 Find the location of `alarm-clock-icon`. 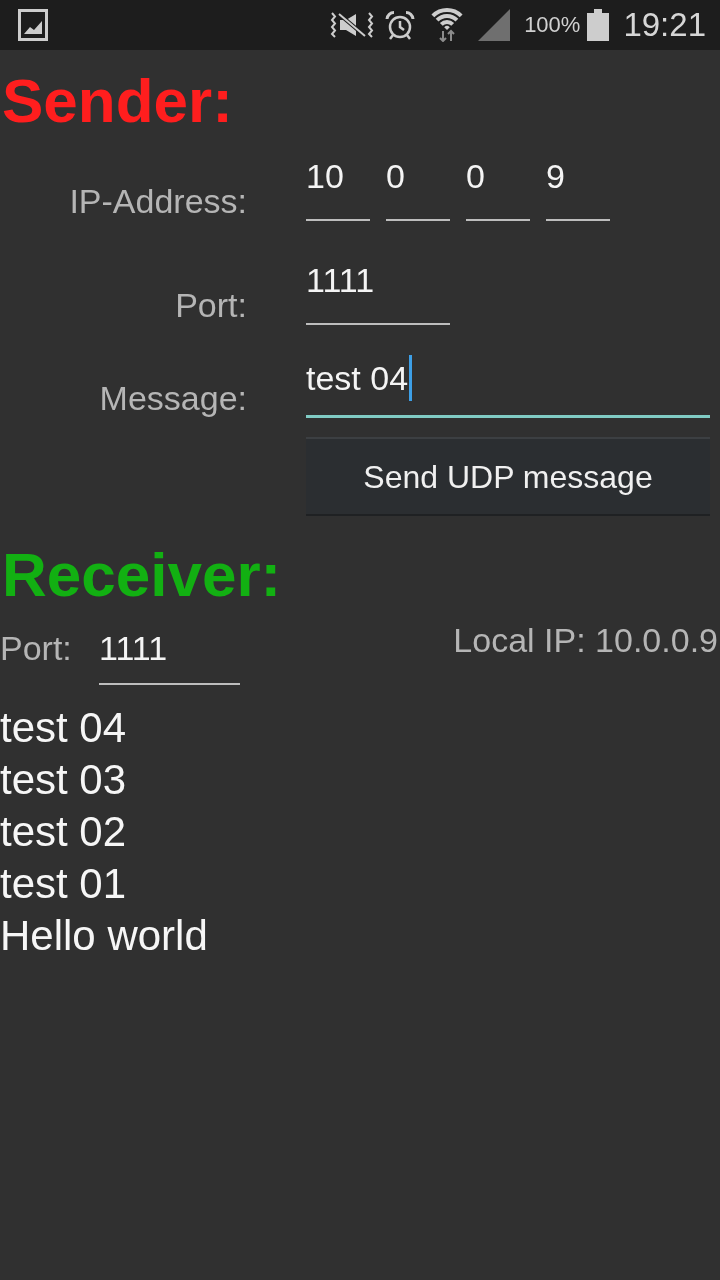

alarm-clock-icon is located at coordinates (400, 25).